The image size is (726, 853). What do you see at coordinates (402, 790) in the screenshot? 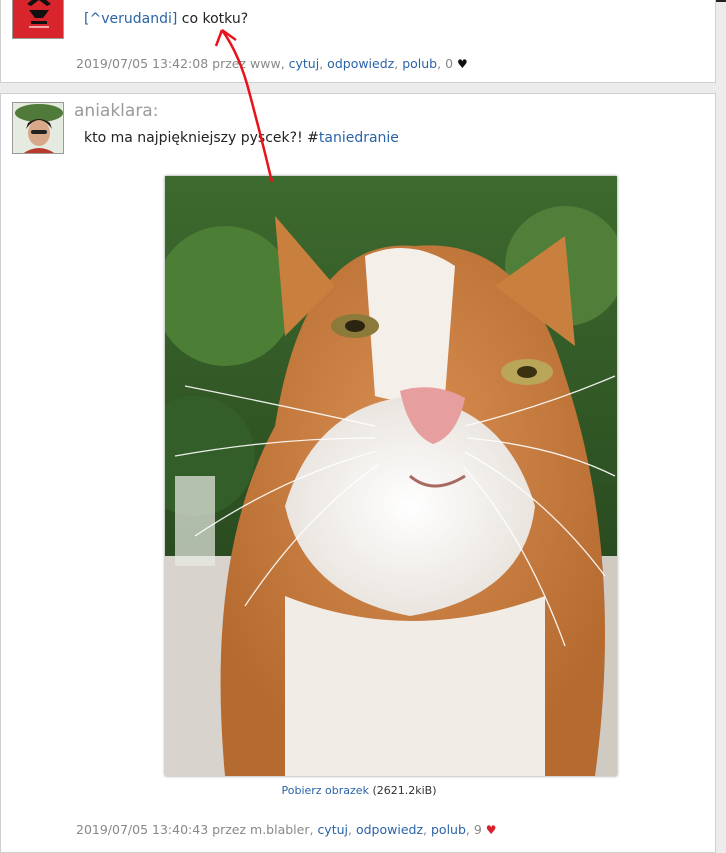
I see `file-size: (2621.2kiB)` at bounding box center [402, 790].